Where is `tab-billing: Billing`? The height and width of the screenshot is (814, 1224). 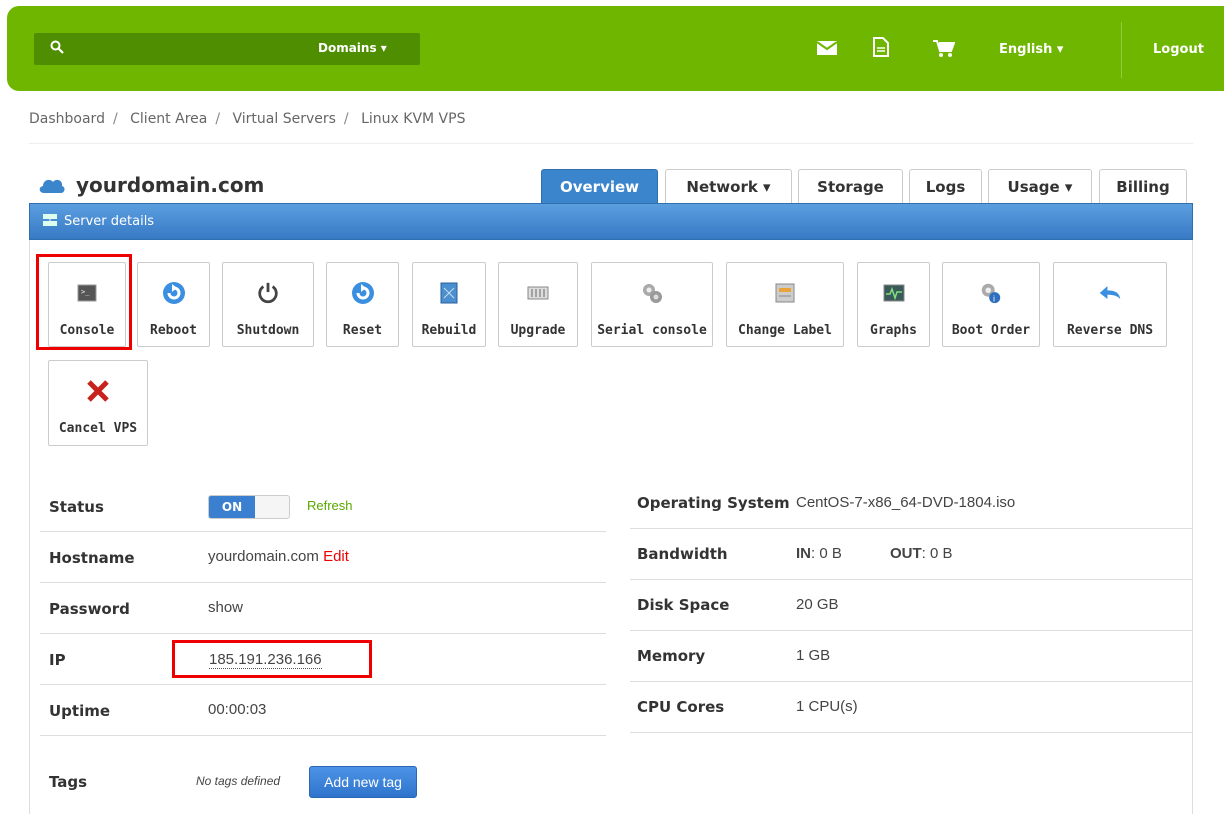
tab-billing: Billing is located at coordinates (1143, 186).